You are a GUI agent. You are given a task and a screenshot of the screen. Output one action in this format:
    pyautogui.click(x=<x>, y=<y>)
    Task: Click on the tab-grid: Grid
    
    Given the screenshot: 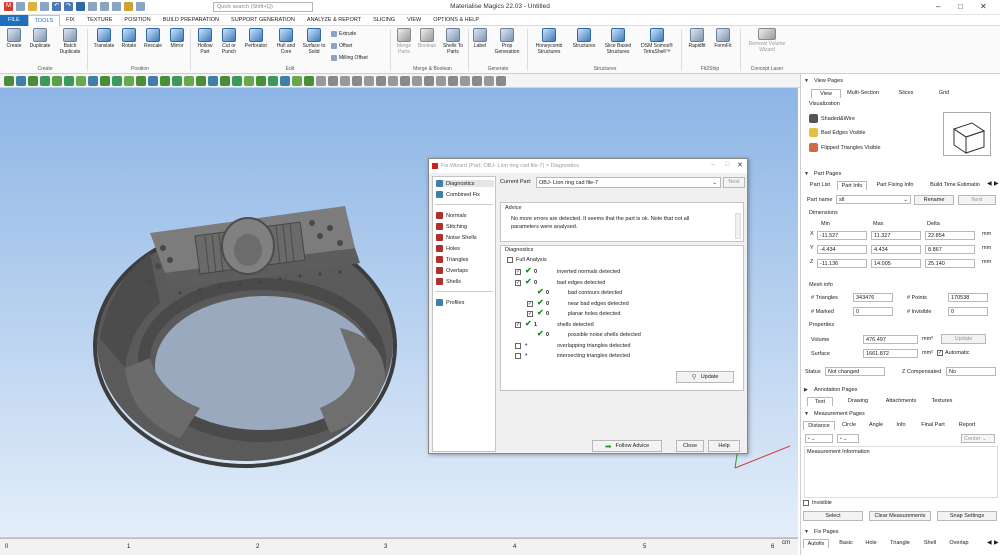 What is the action you would take?
    pyautogui.click(x=944, y=93)
    